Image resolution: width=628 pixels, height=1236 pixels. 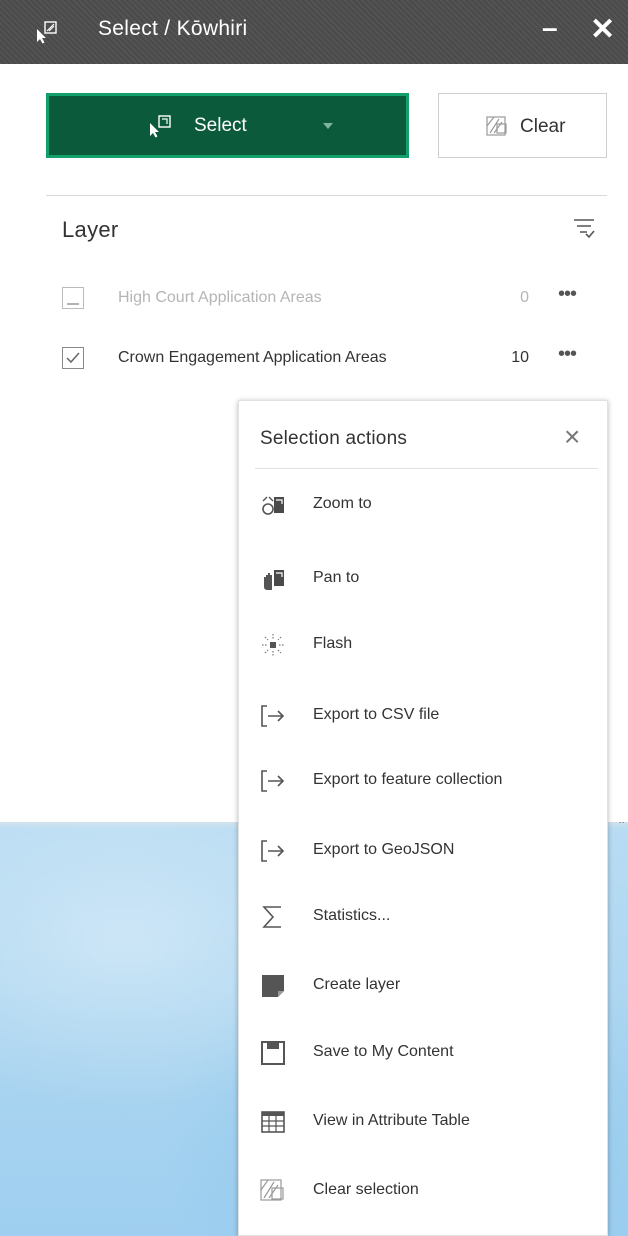 What do you see at coordinates (333, 643) in the screenshot?
I see `action-label: Flash` at bounding box center [333, 643].